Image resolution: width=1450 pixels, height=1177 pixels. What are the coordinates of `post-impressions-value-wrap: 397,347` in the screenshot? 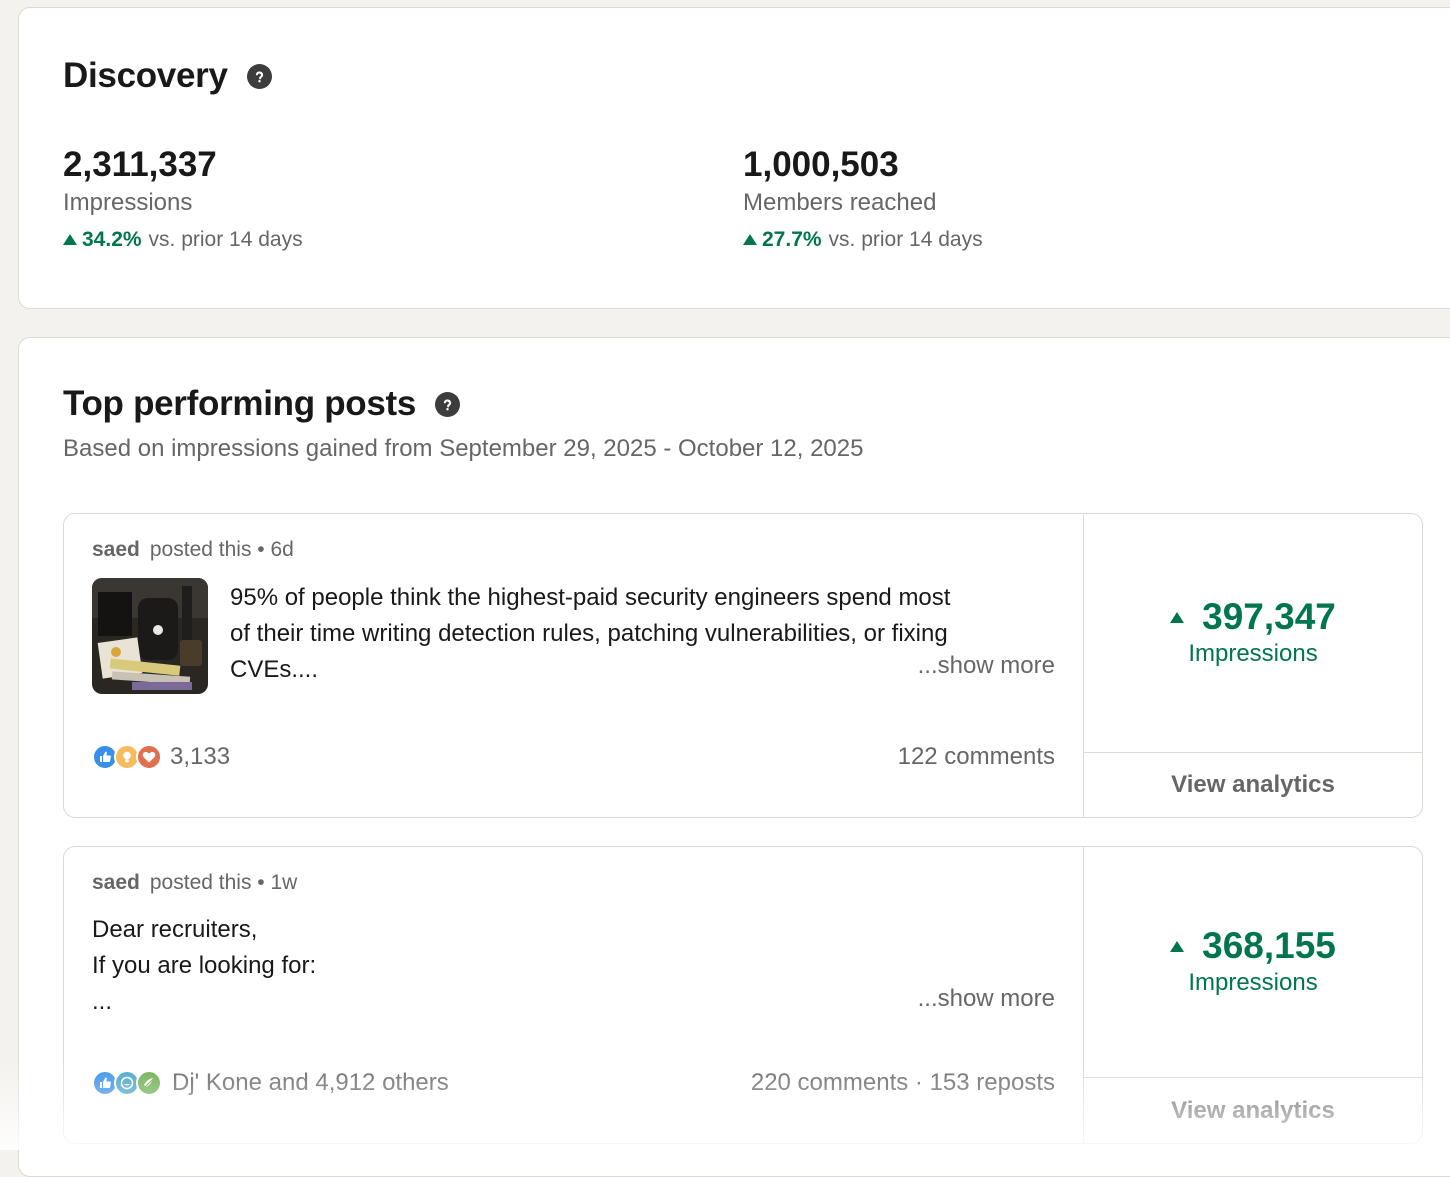 It's located at (1253, 617).